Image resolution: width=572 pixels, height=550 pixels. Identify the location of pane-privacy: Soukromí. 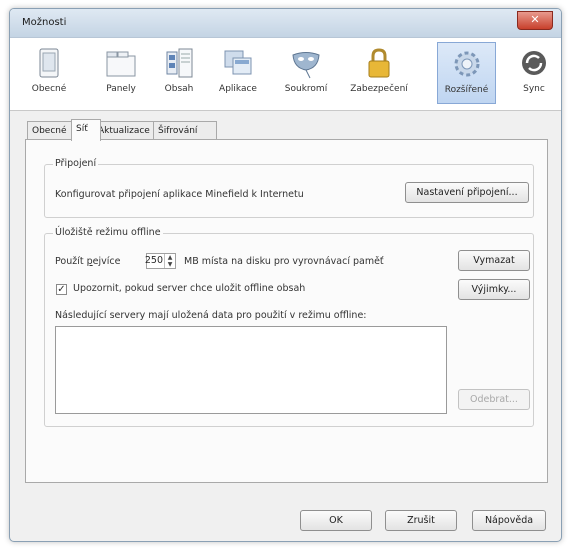
(306, 73).